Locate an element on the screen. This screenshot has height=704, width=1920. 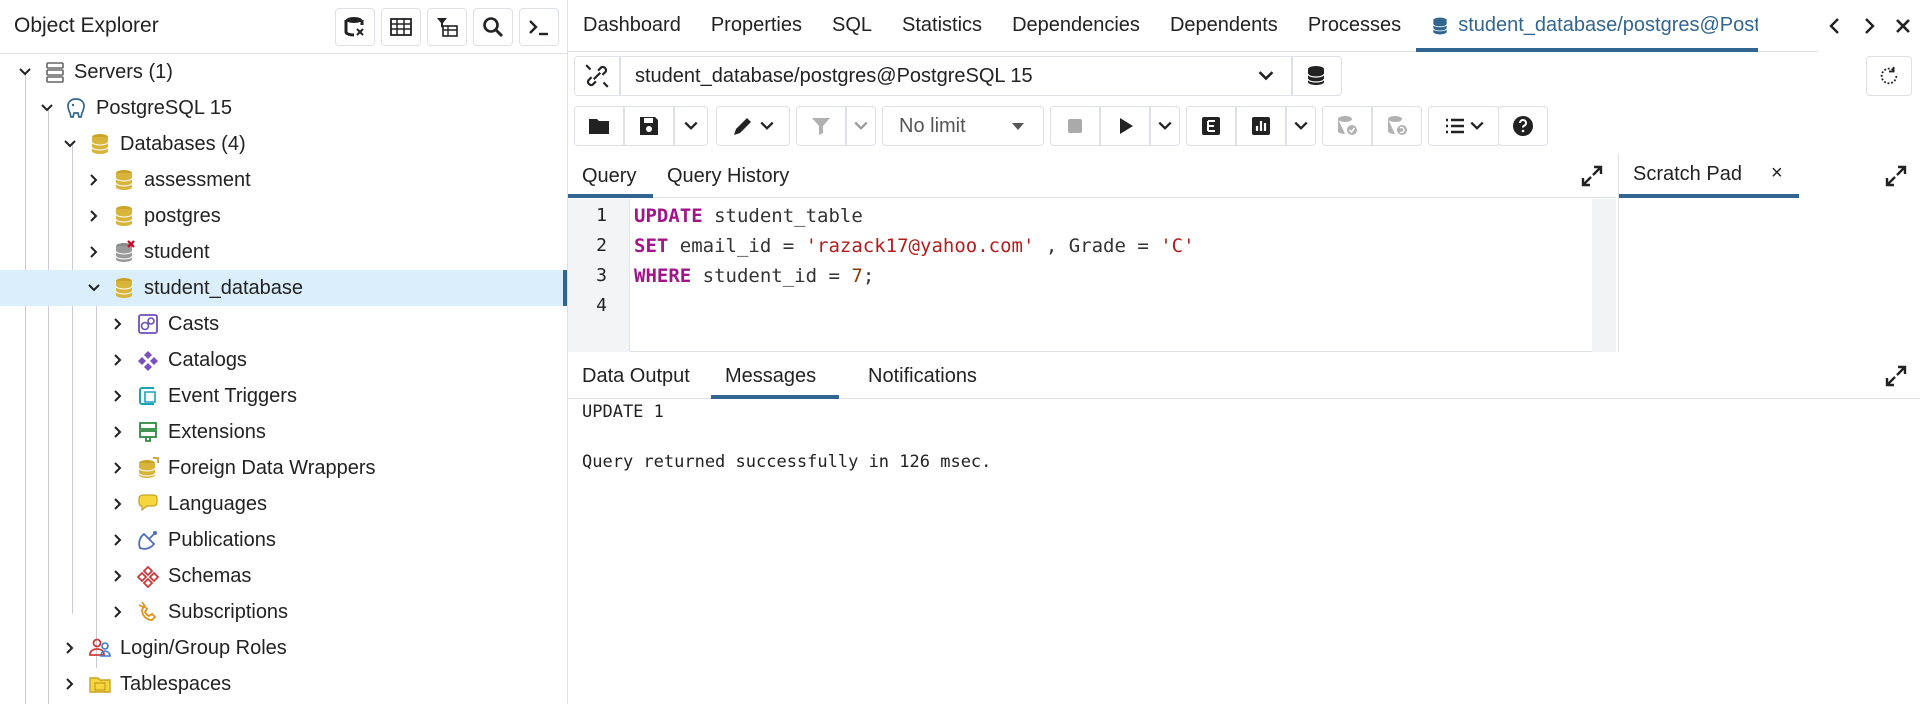
tree-item-foreign-data-wrappers: Foreign Data Wrappers is located at coordinates (283, 468).